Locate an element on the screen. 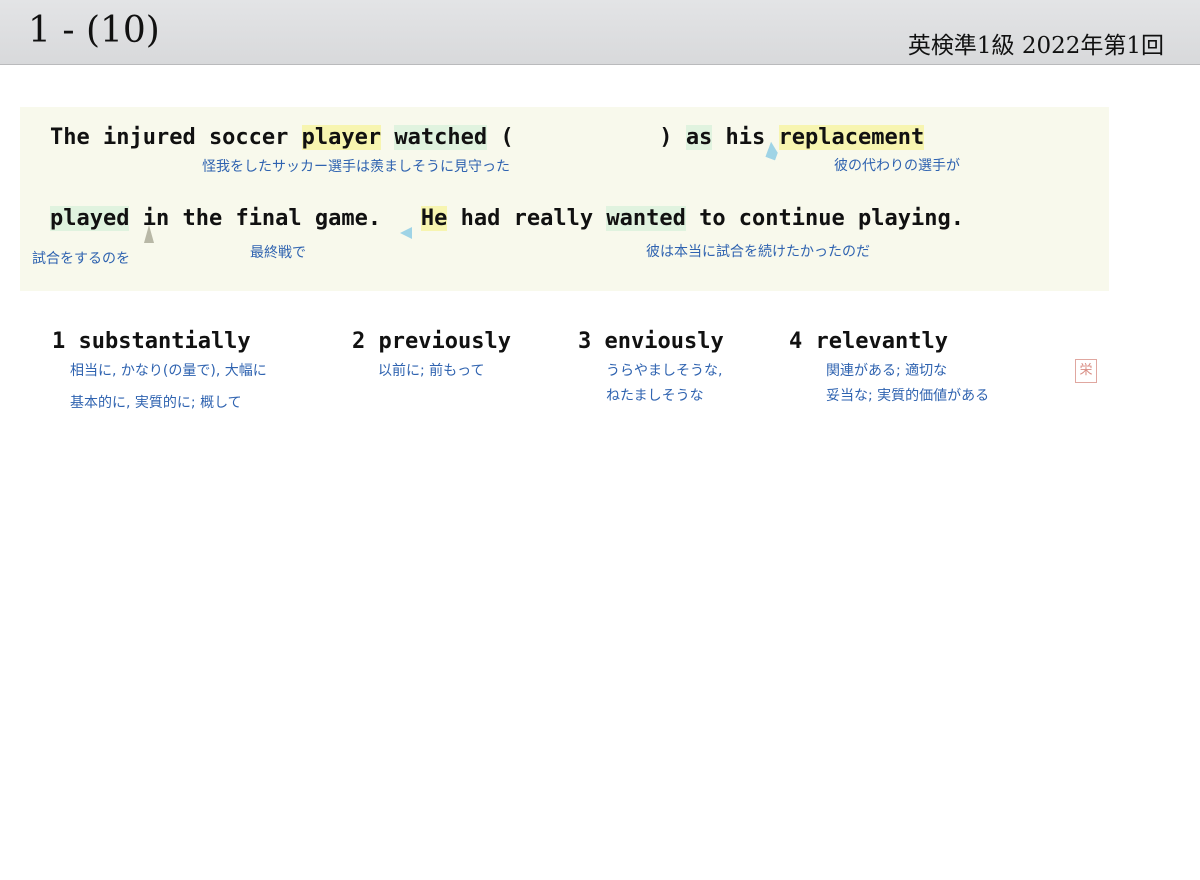 This screenshot has width=1200, height=880. text-segment is located at coordinates (387, 137).